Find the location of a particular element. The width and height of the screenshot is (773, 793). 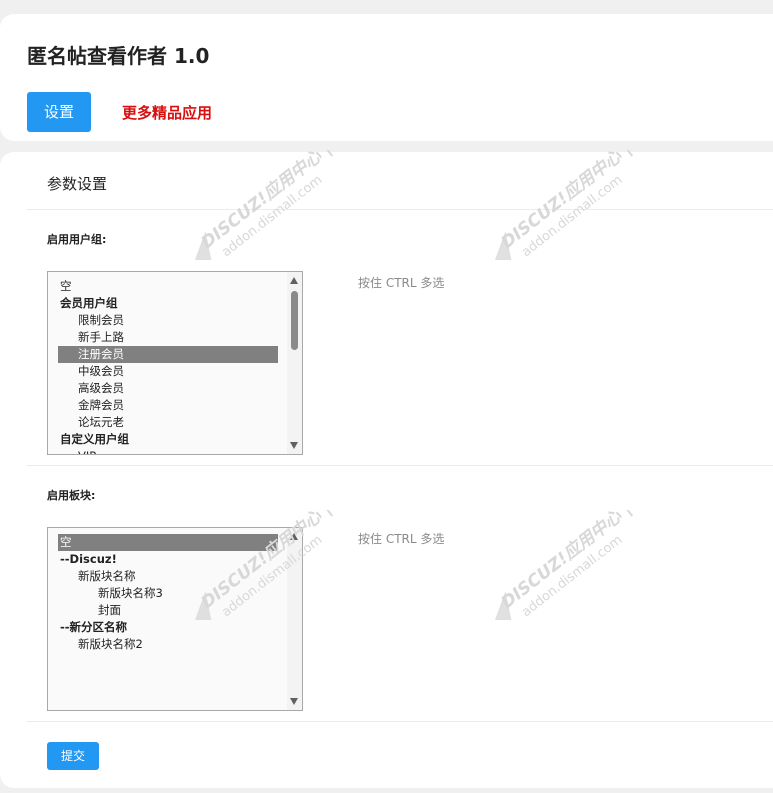

user-groups-scrollbar is located at coordinates (294, 363).